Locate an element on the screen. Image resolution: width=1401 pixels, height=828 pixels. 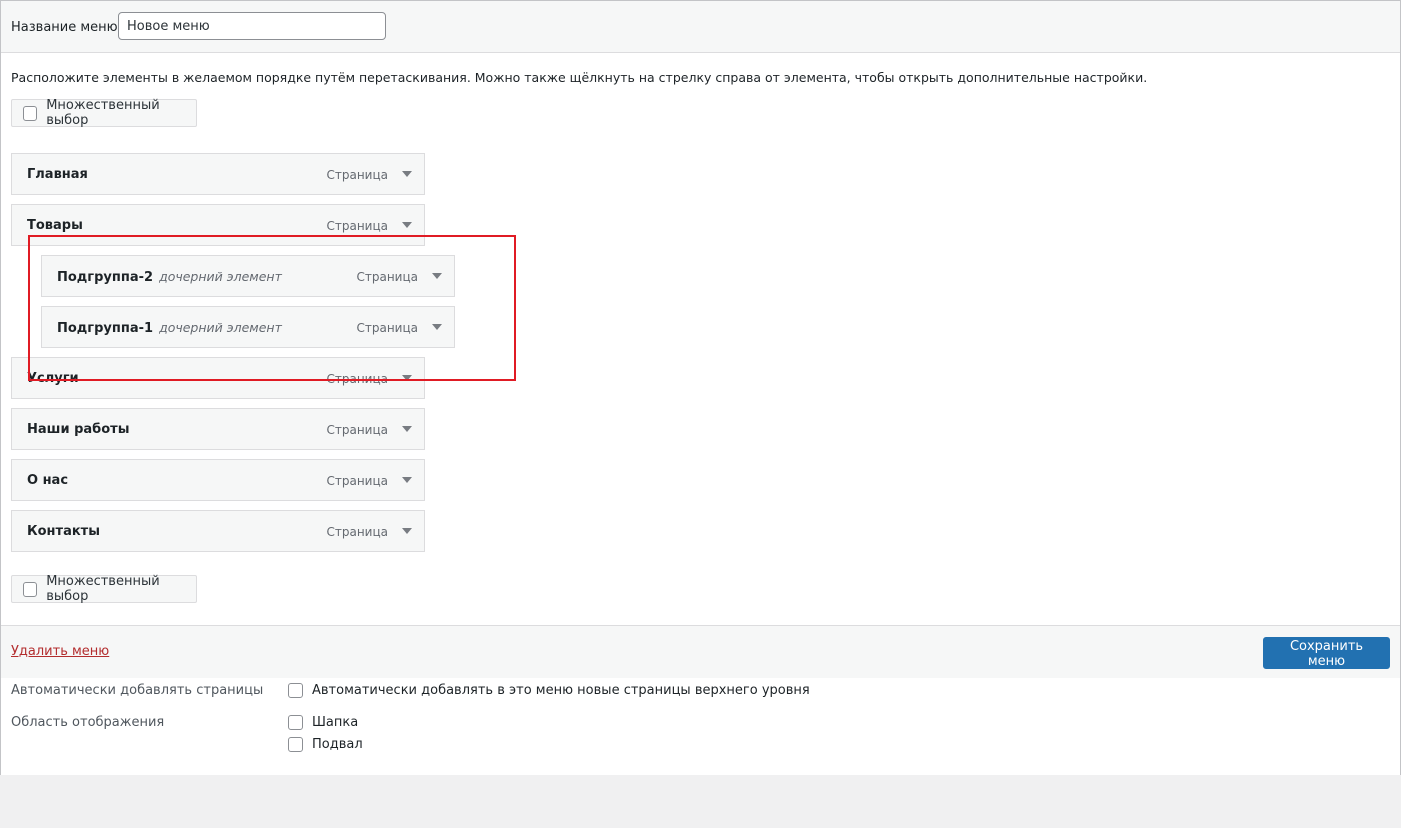
menu-item: Контакты Страница is located at coordinates (218, 531).